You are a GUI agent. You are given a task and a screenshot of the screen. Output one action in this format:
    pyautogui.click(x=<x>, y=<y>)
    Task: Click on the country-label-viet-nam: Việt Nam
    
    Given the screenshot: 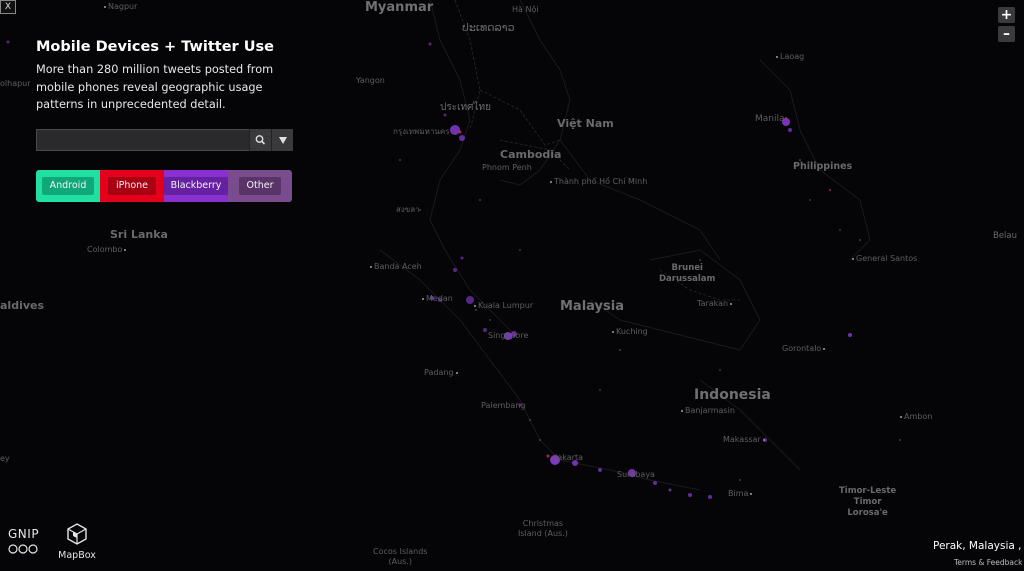 What is the action you would take?
    pyautogui.click(x=585, y=123)
    